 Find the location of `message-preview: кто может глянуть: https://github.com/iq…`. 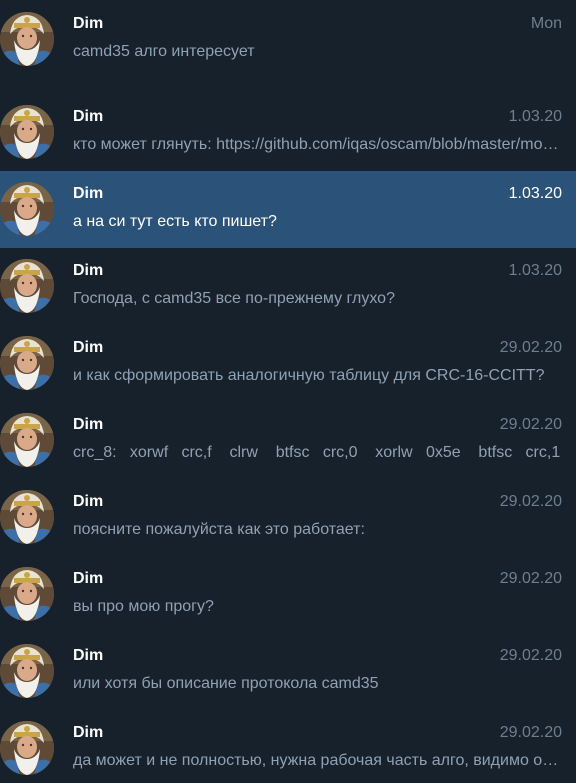

message-preview: кто может глянуть: https://github.com/iq… is located at coordinates (318, 144).